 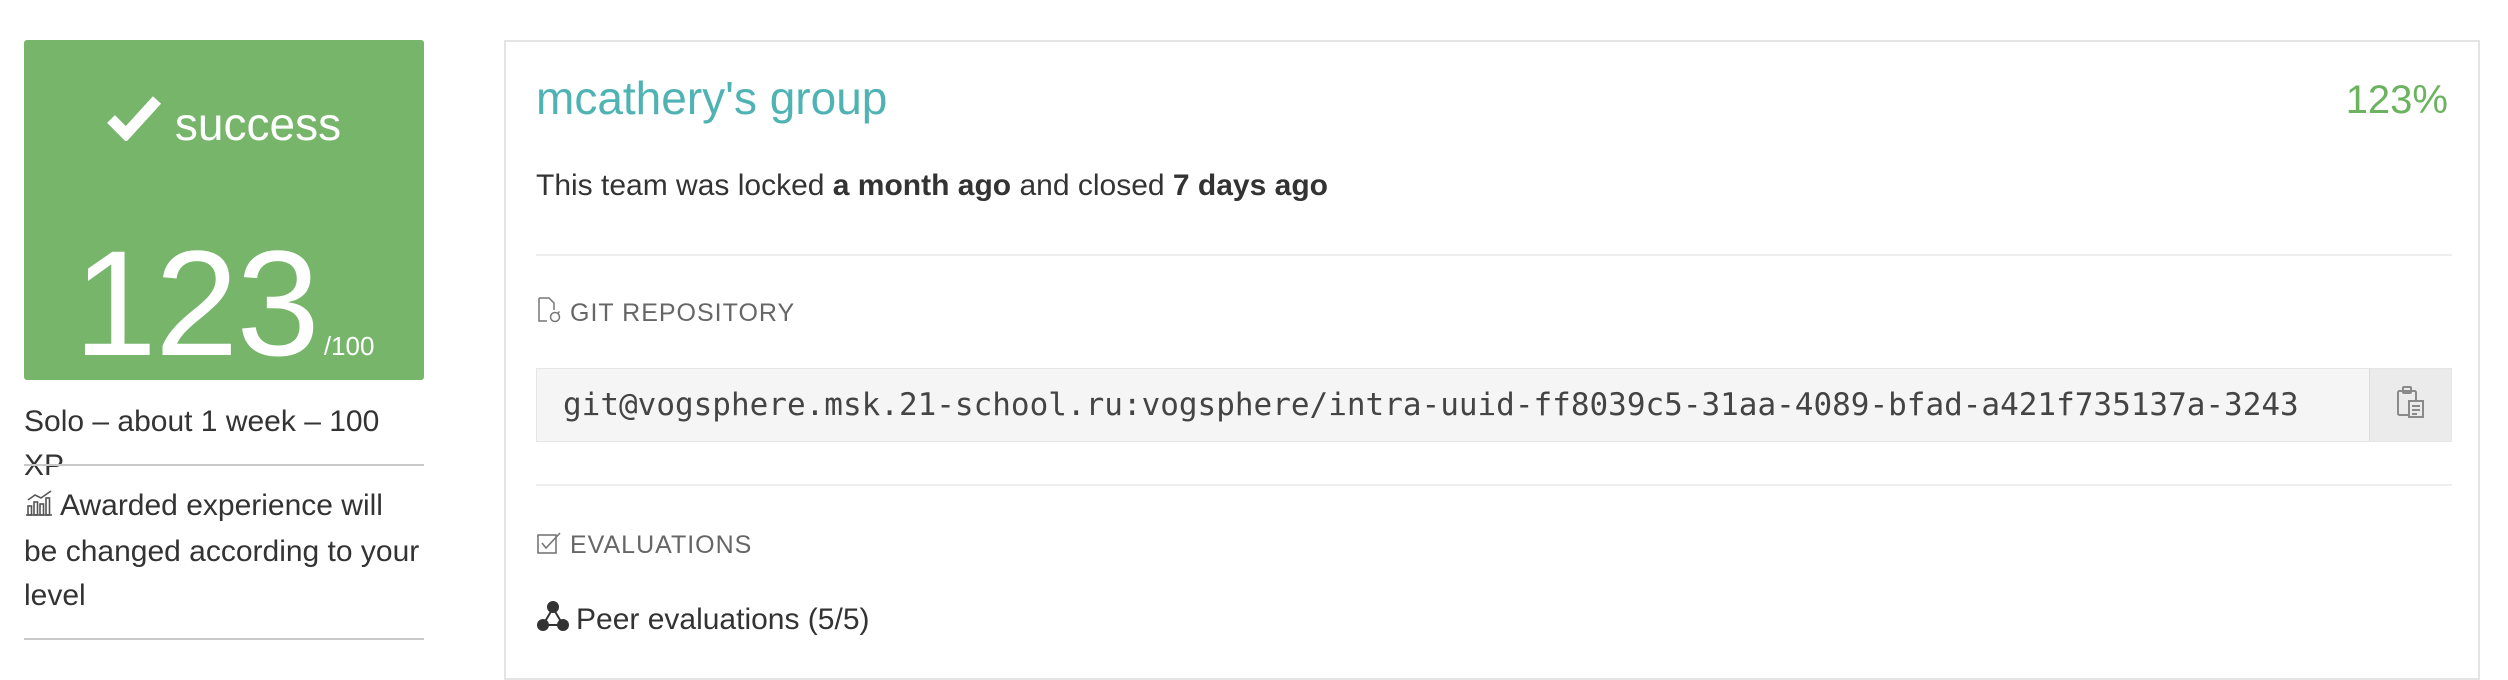 I want to click on project-summary: Solo – about 1 week – 100 XP, so click(x=202, y=443).